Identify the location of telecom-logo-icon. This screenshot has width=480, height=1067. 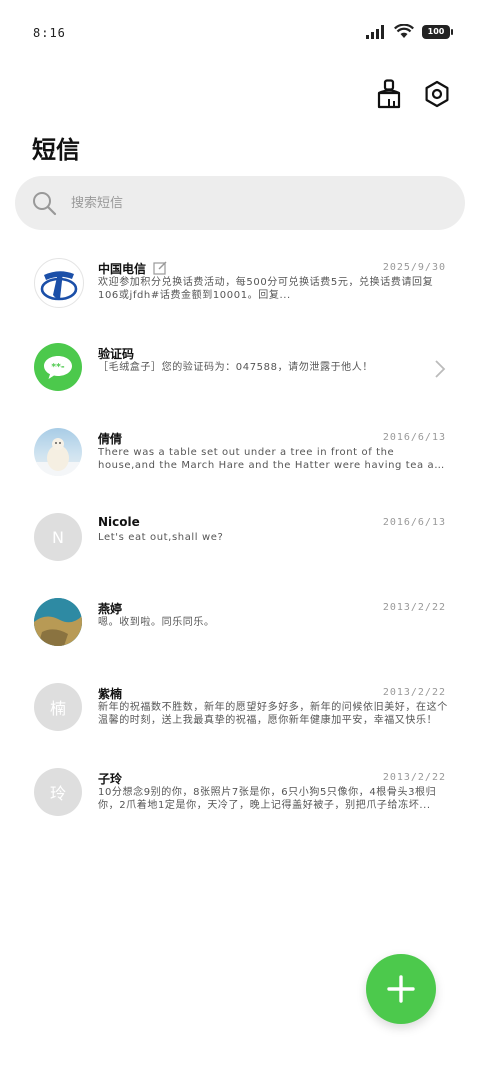
(59, 286).